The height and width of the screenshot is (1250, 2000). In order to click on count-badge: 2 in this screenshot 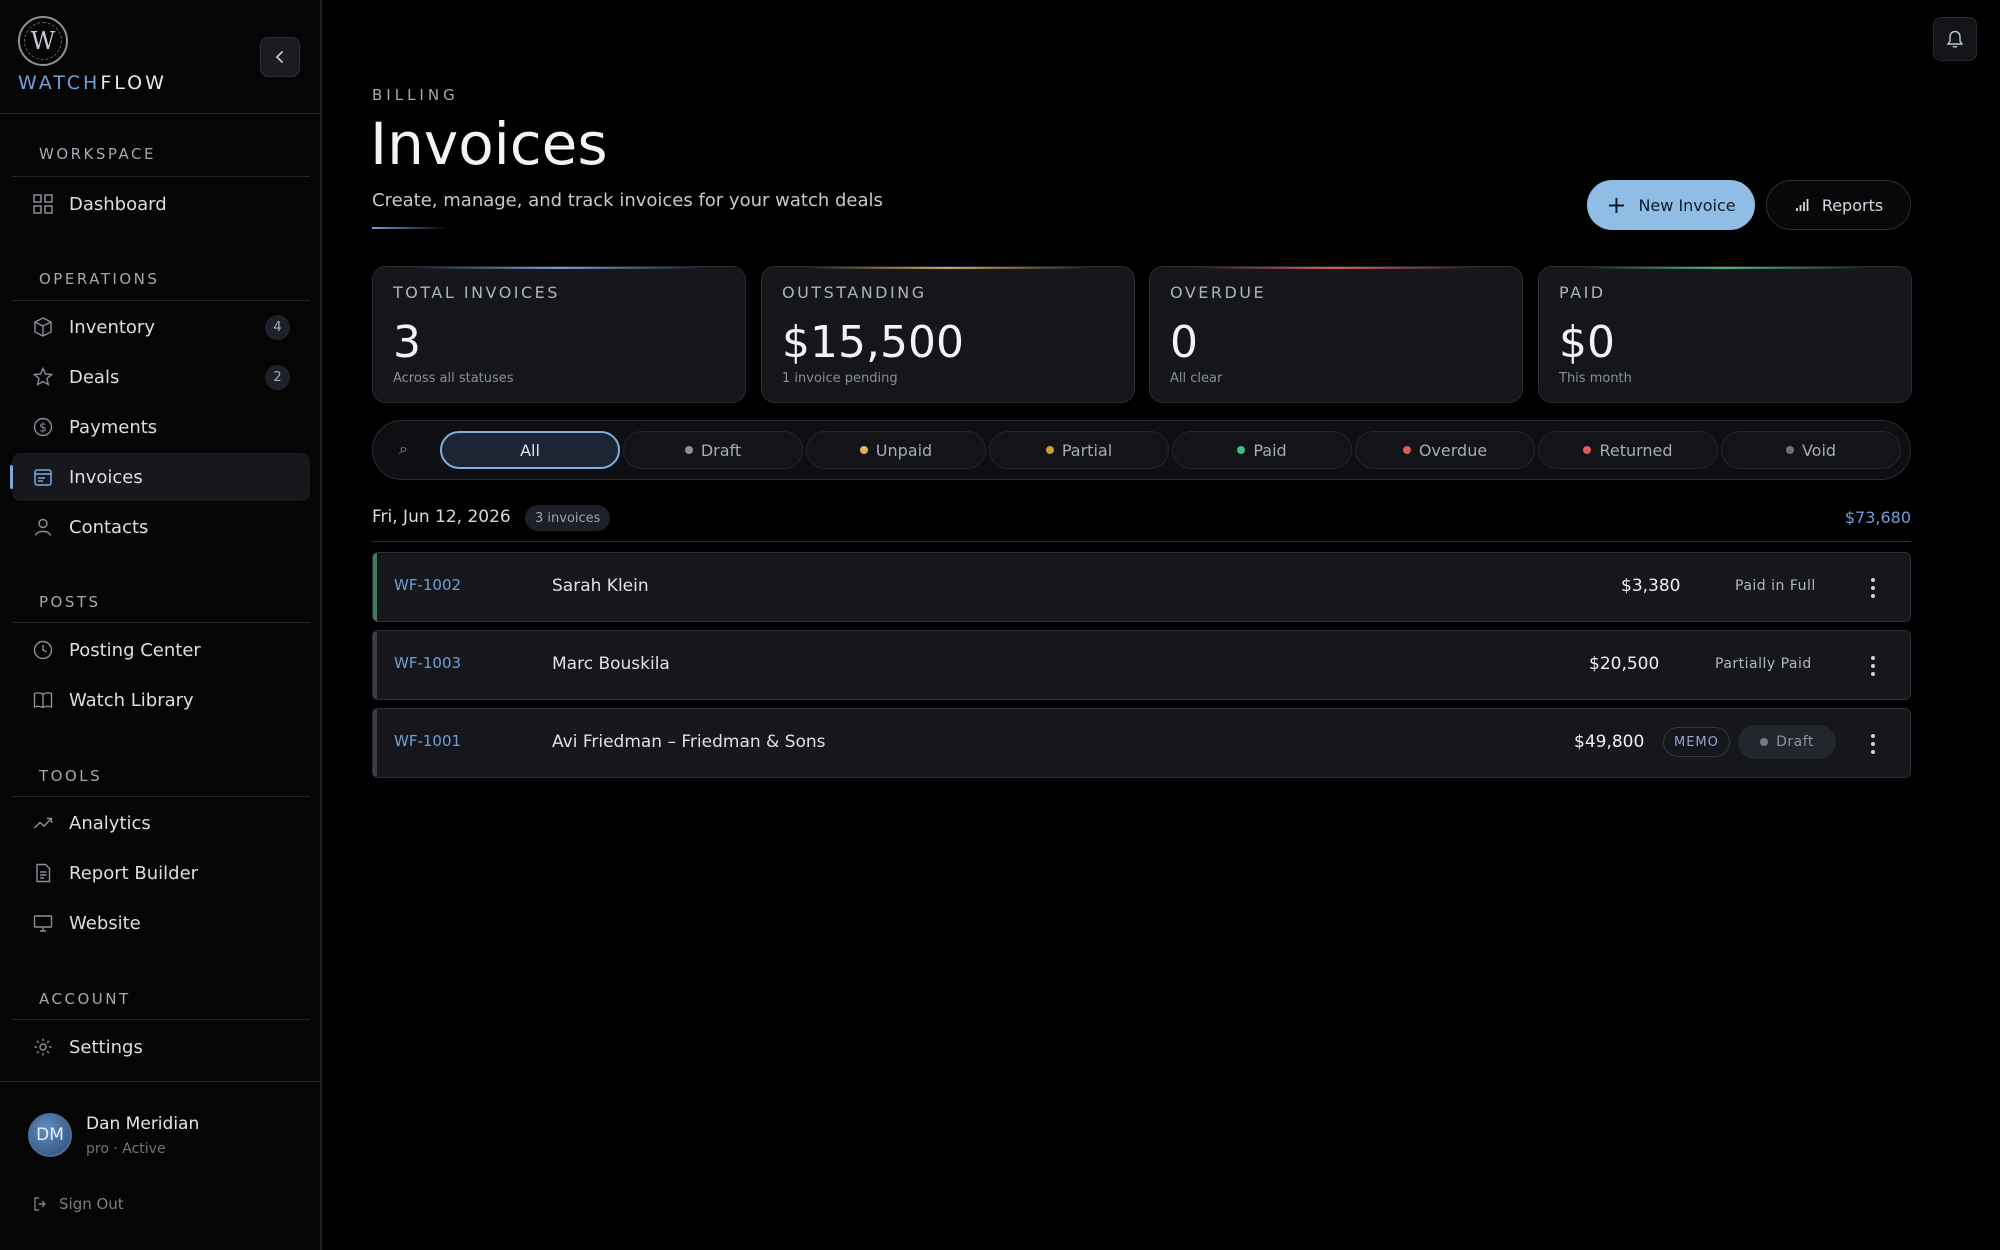, I will do `click(277, 377)`.